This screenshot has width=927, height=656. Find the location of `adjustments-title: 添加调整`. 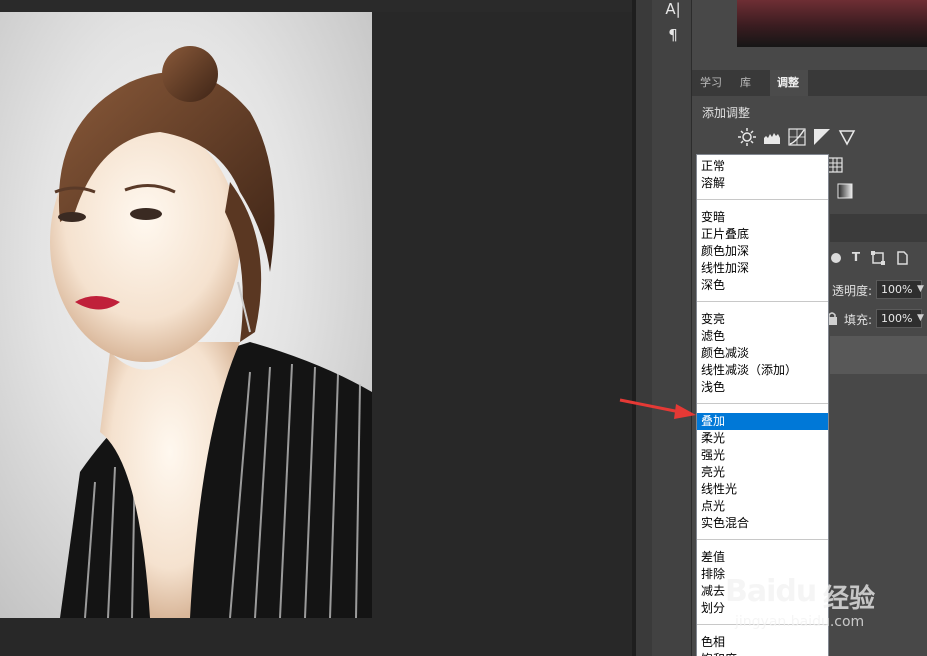

adjustments-title: 添加调整 is located at coordinates (726, 113).